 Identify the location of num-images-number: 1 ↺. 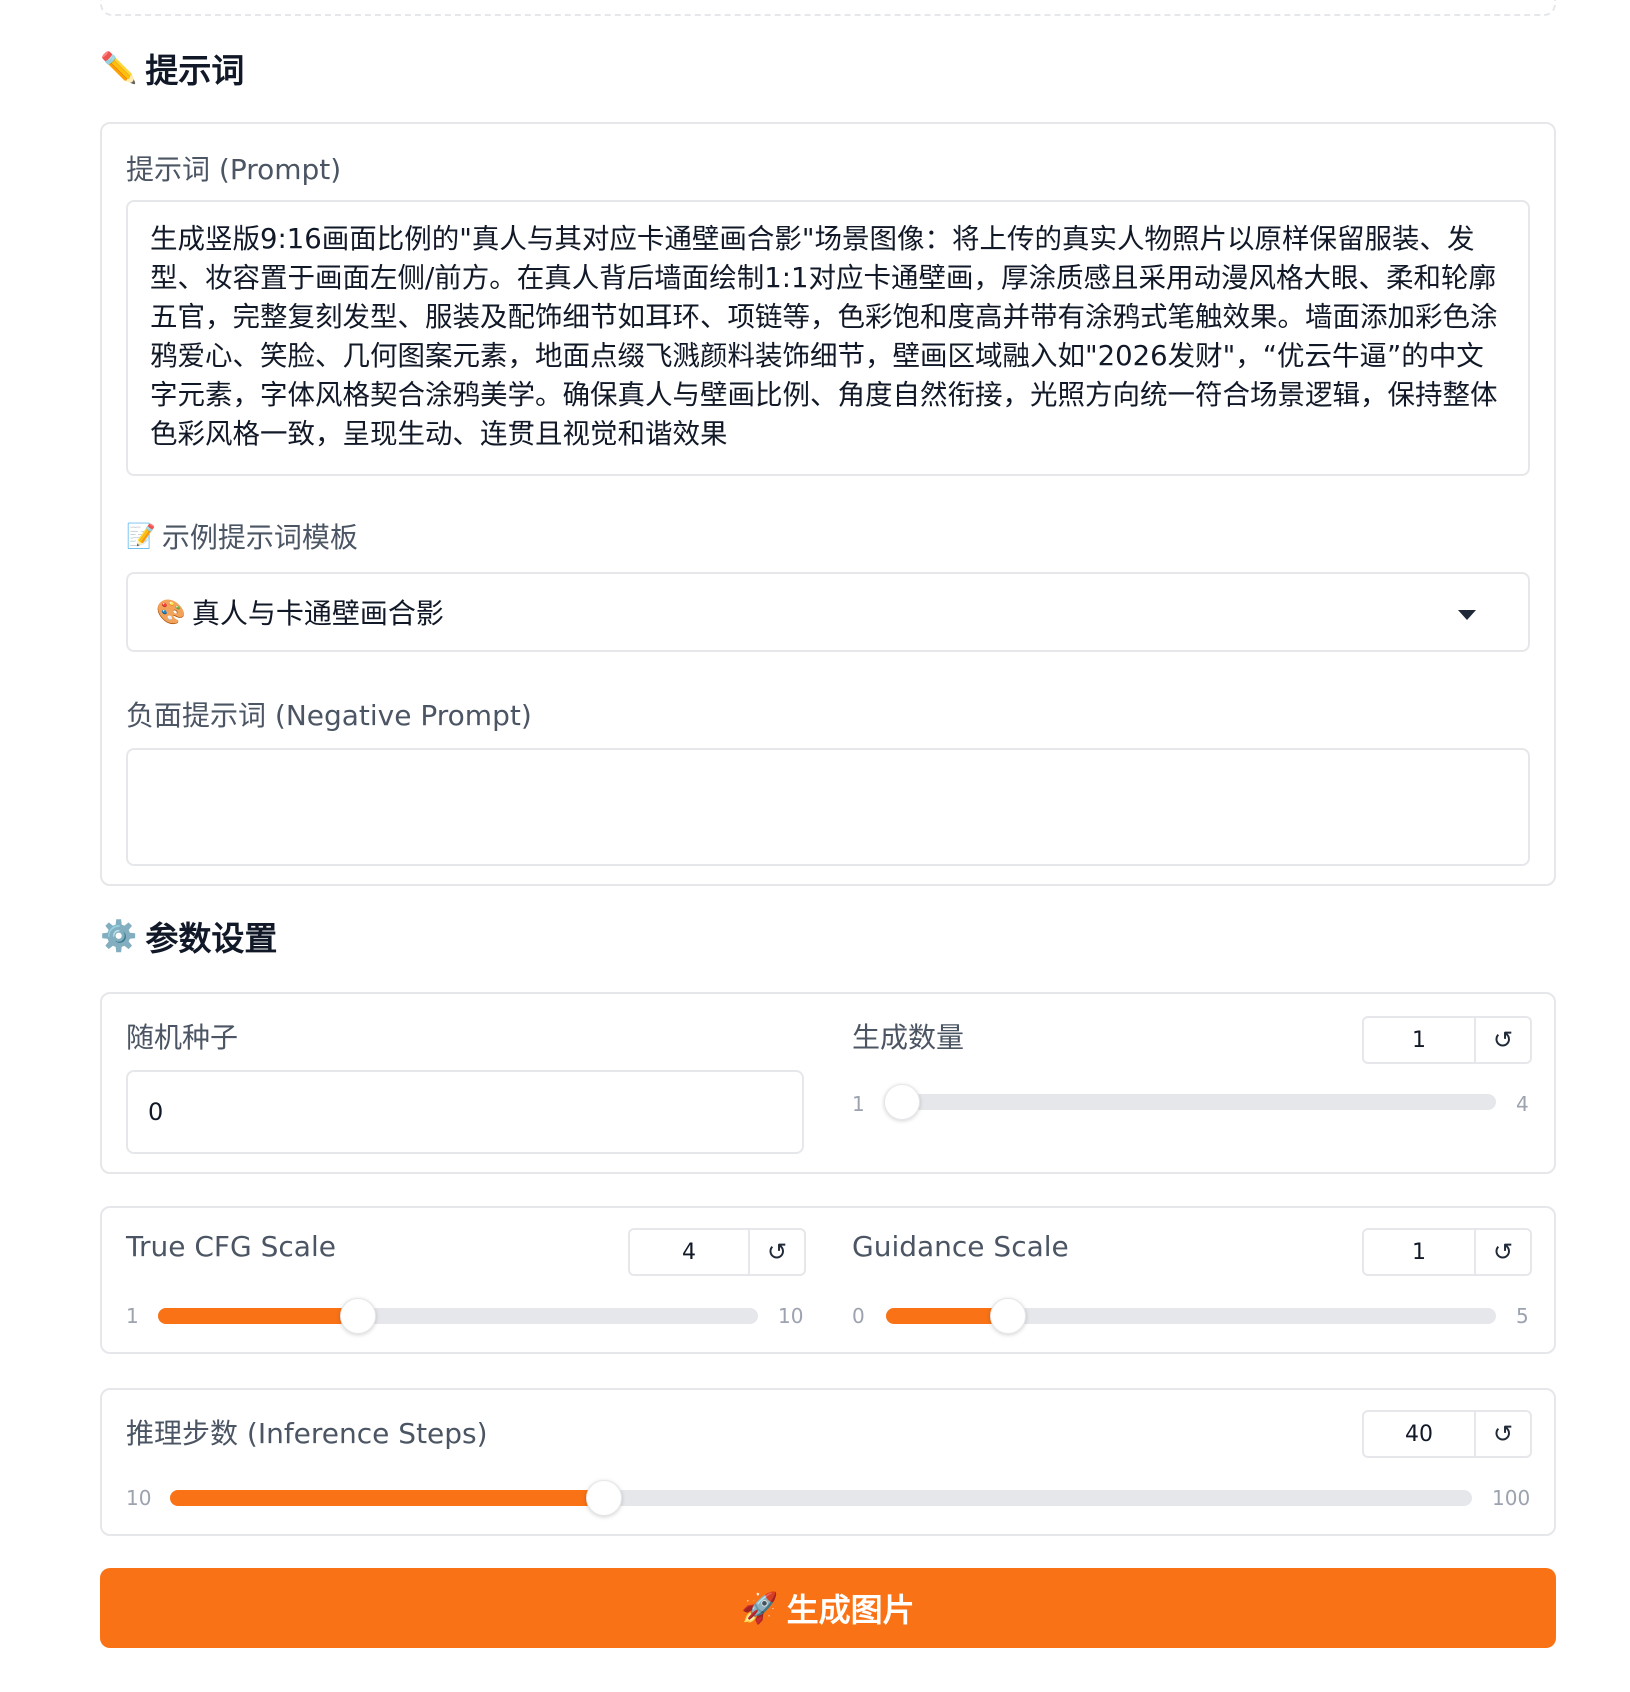
(1447, 1040).